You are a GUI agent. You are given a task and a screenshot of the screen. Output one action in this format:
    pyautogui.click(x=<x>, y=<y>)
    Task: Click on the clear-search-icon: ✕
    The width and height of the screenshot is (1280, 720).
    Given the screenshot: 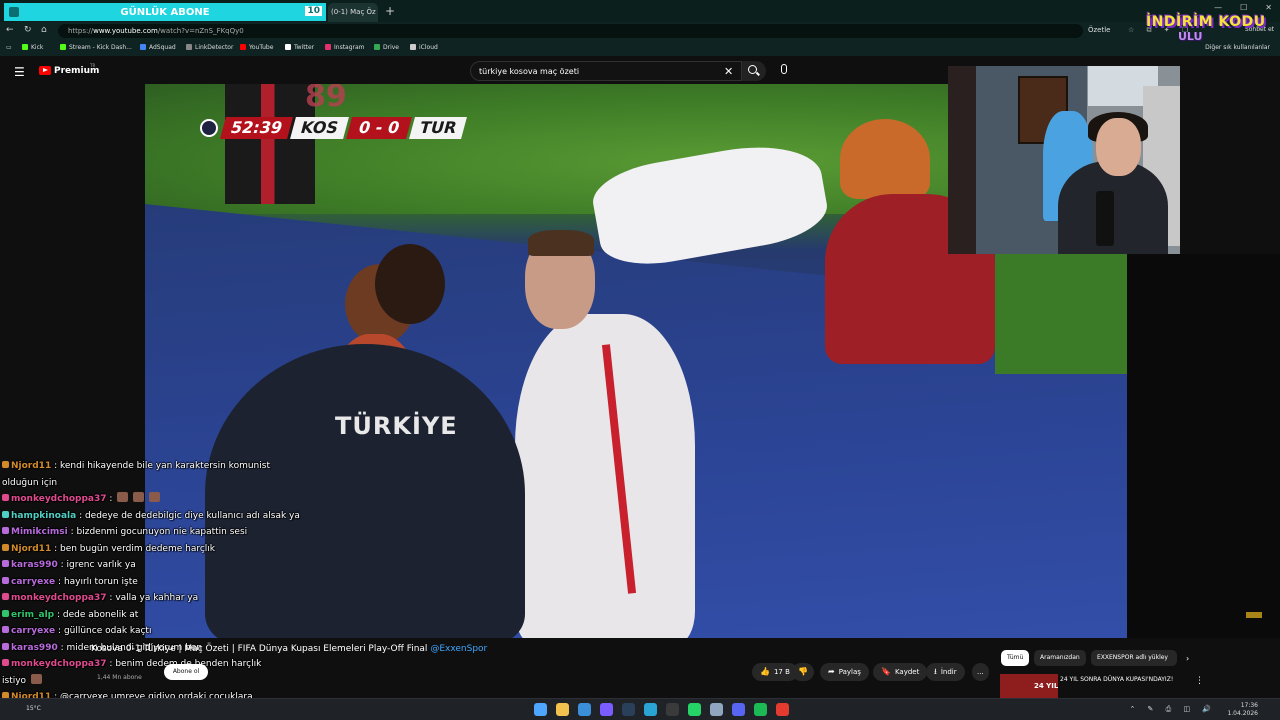 What is the action you would take?
    pyautogui.click(x=728, y=71)
    